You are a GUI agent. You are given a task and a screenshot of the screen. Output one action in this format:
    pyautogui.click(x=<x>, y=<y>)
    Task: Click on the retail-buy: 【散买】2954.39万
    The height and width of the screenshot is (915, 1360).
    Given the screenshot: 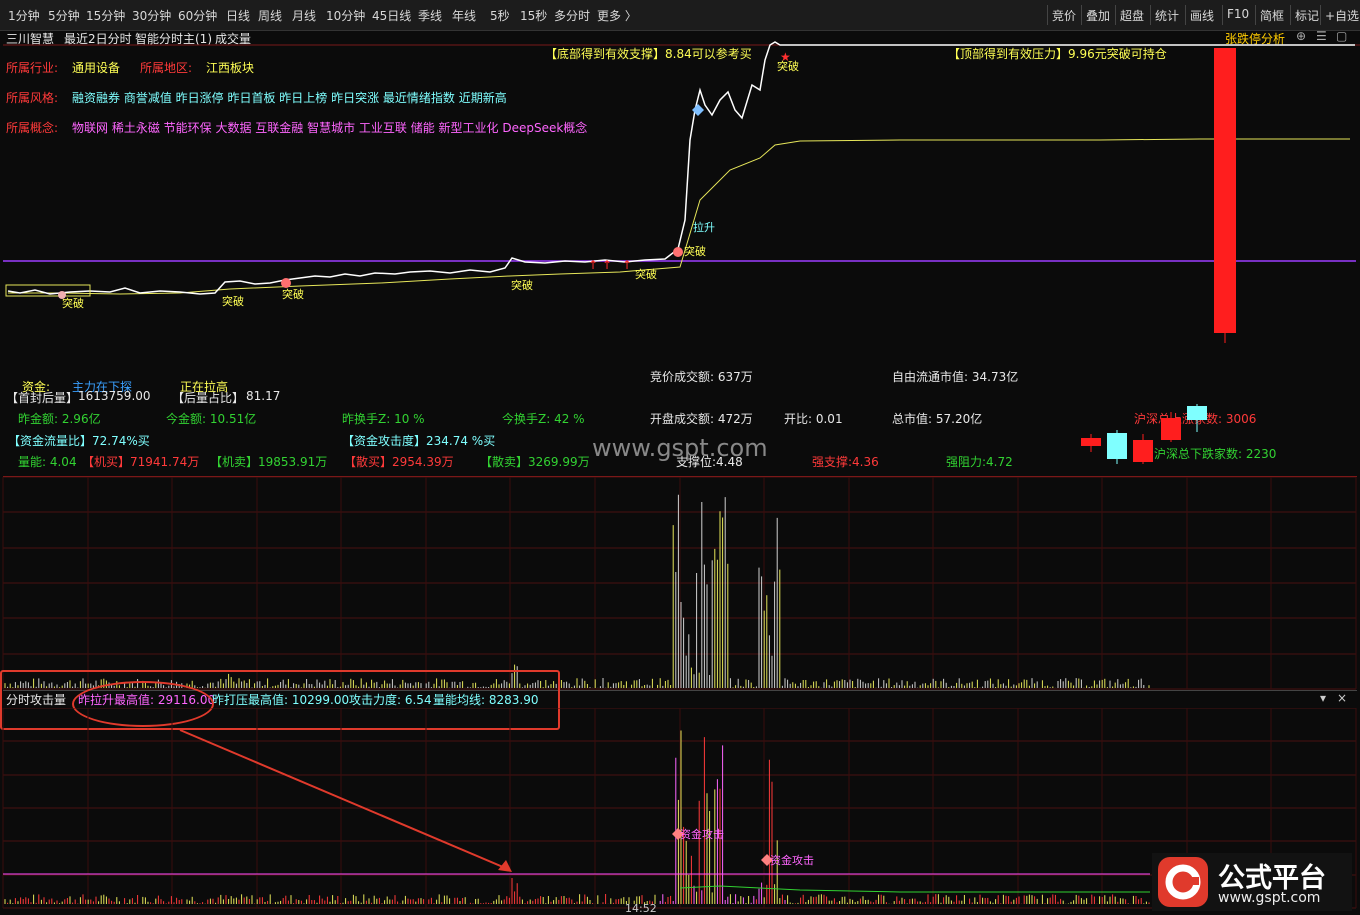 What is the action you would take?
    pyautogui.click(x=399, y=462)
    